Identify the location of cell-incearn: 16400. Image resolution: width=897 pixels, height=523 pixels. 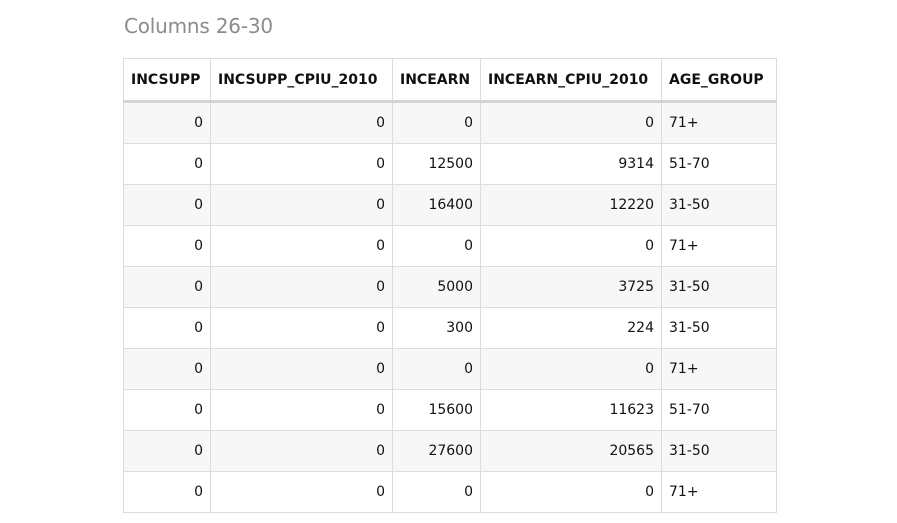
(436, 205).